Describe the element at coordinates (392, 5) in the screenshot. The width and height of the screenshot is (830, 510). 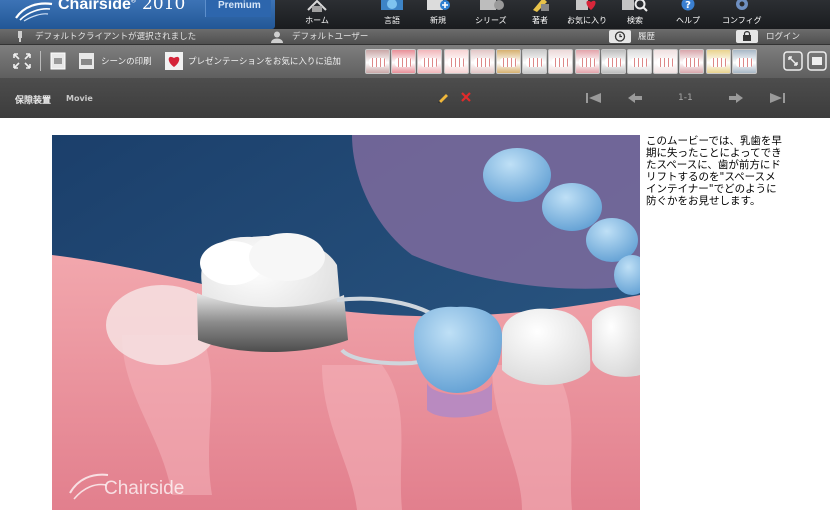
I see `globe-book-icon` at that location.